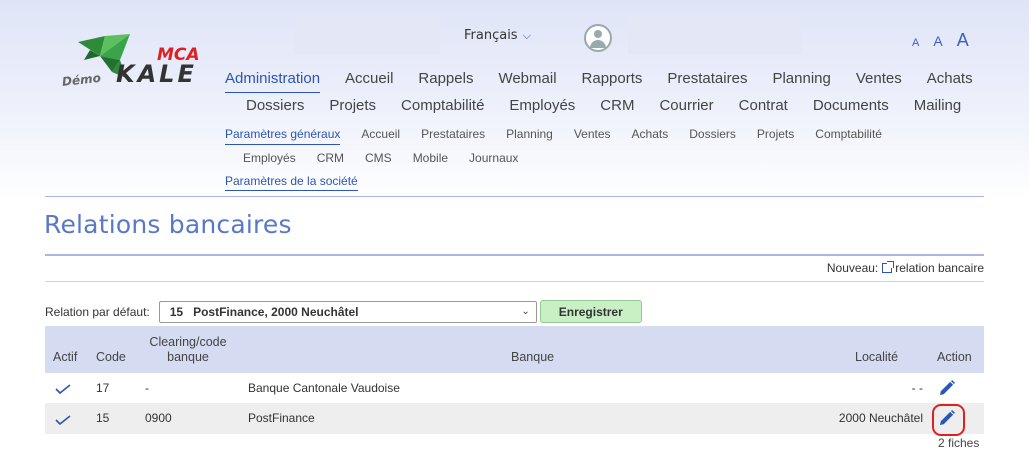  Describe the element at coordinates (712, 134) in the screenshot. I see `subnav-item-dossiers: Dossiers` at that location.